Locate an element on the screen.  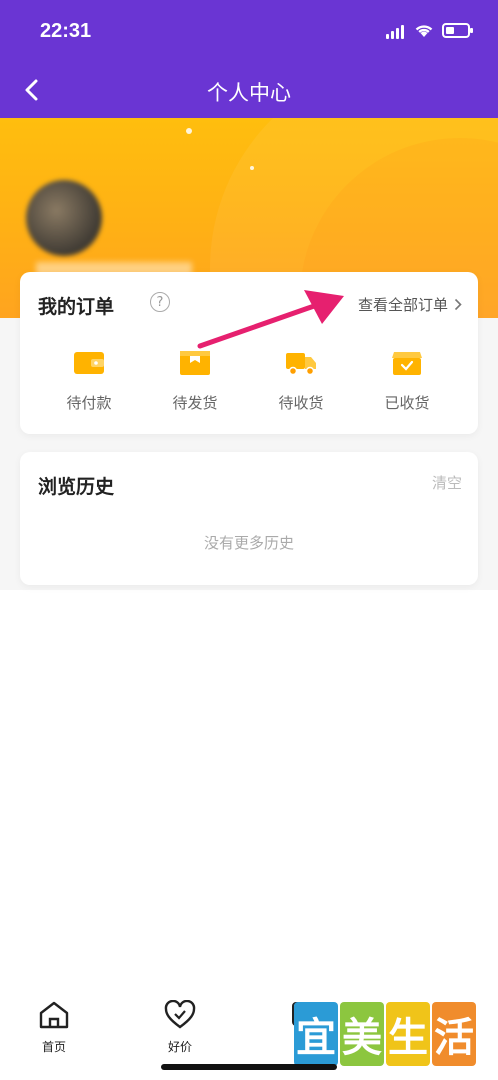
status-time: 22:31 is located at coordinates (66, 31).